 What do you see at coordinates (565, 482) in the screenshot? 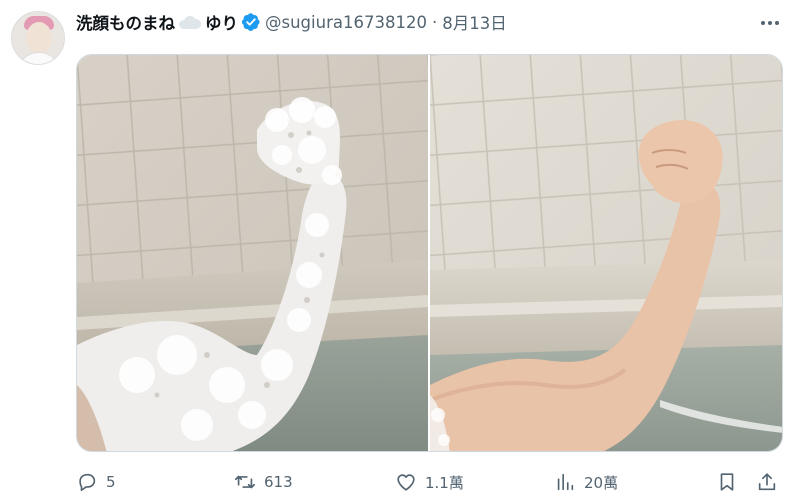
I see `bar-chart-icon` at bounding box center [565, 482].